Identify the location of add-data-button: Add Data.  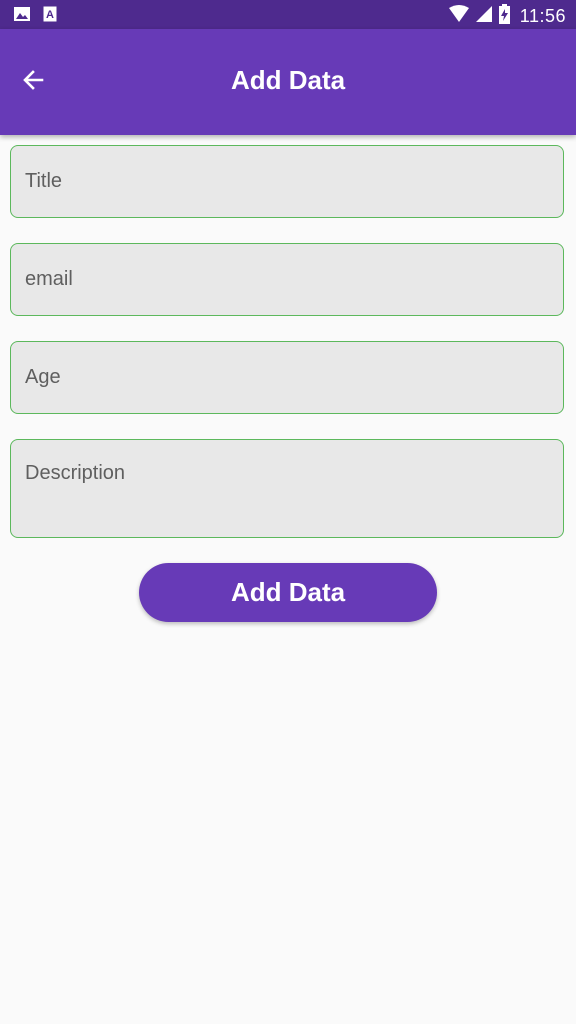
(288, 592).